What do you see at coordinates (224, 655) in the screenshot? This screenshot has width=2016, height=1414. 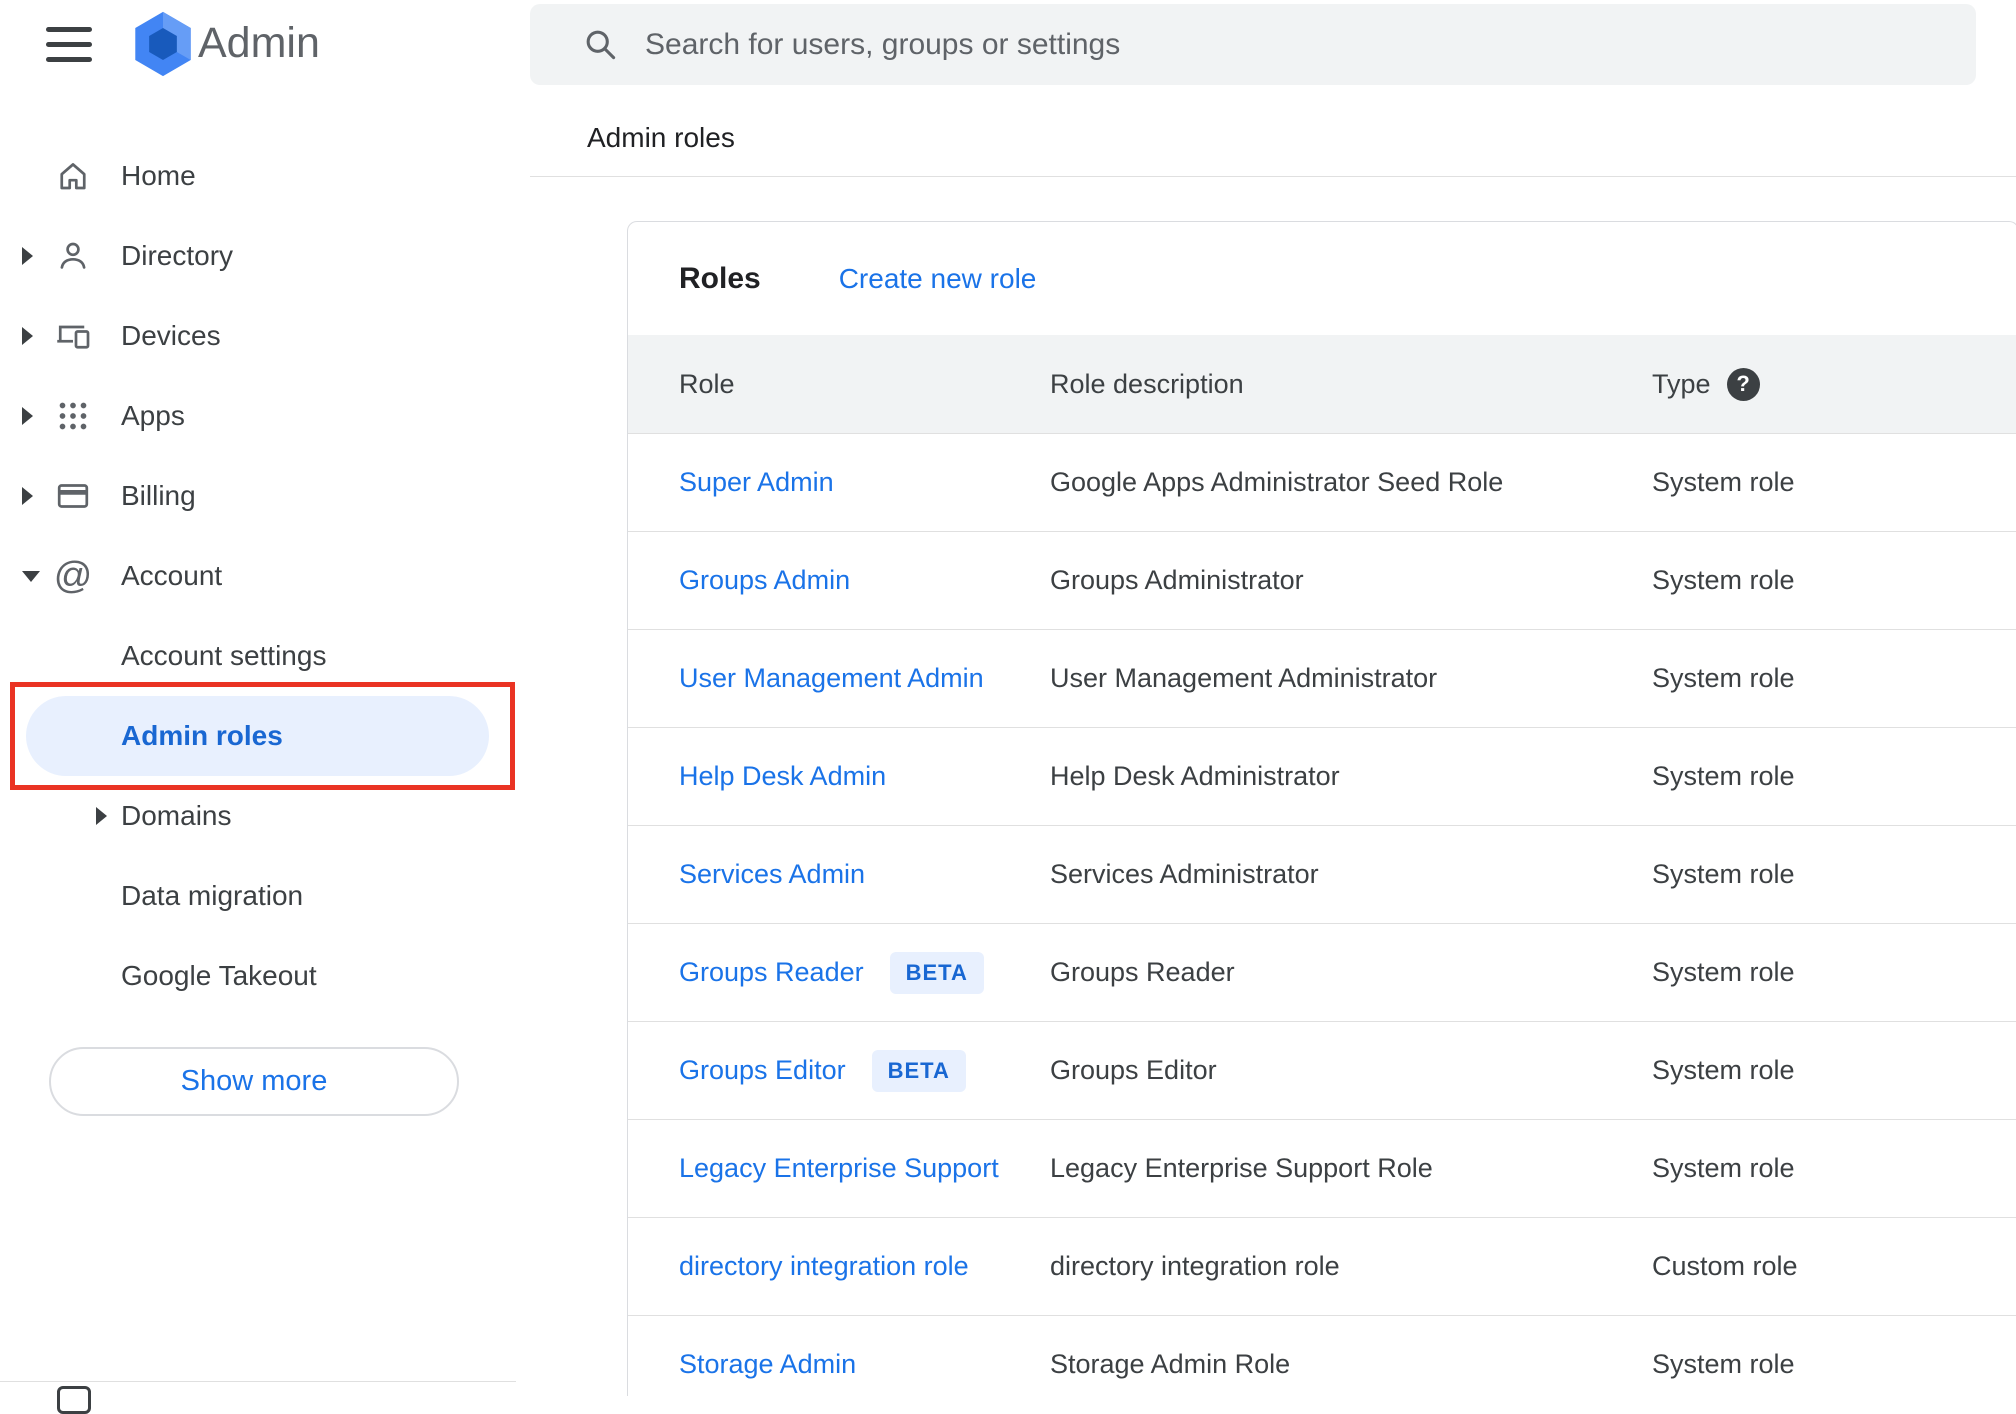 I see `sidebar-item-label: Account settings` at bounding box center [224, 655].